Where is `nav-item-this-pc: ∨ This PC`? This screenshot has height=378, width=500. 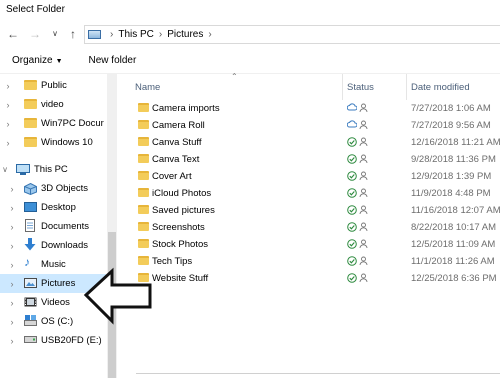
nav-item-this-pc: ∨ This PC is located at coordinates (53, 169).